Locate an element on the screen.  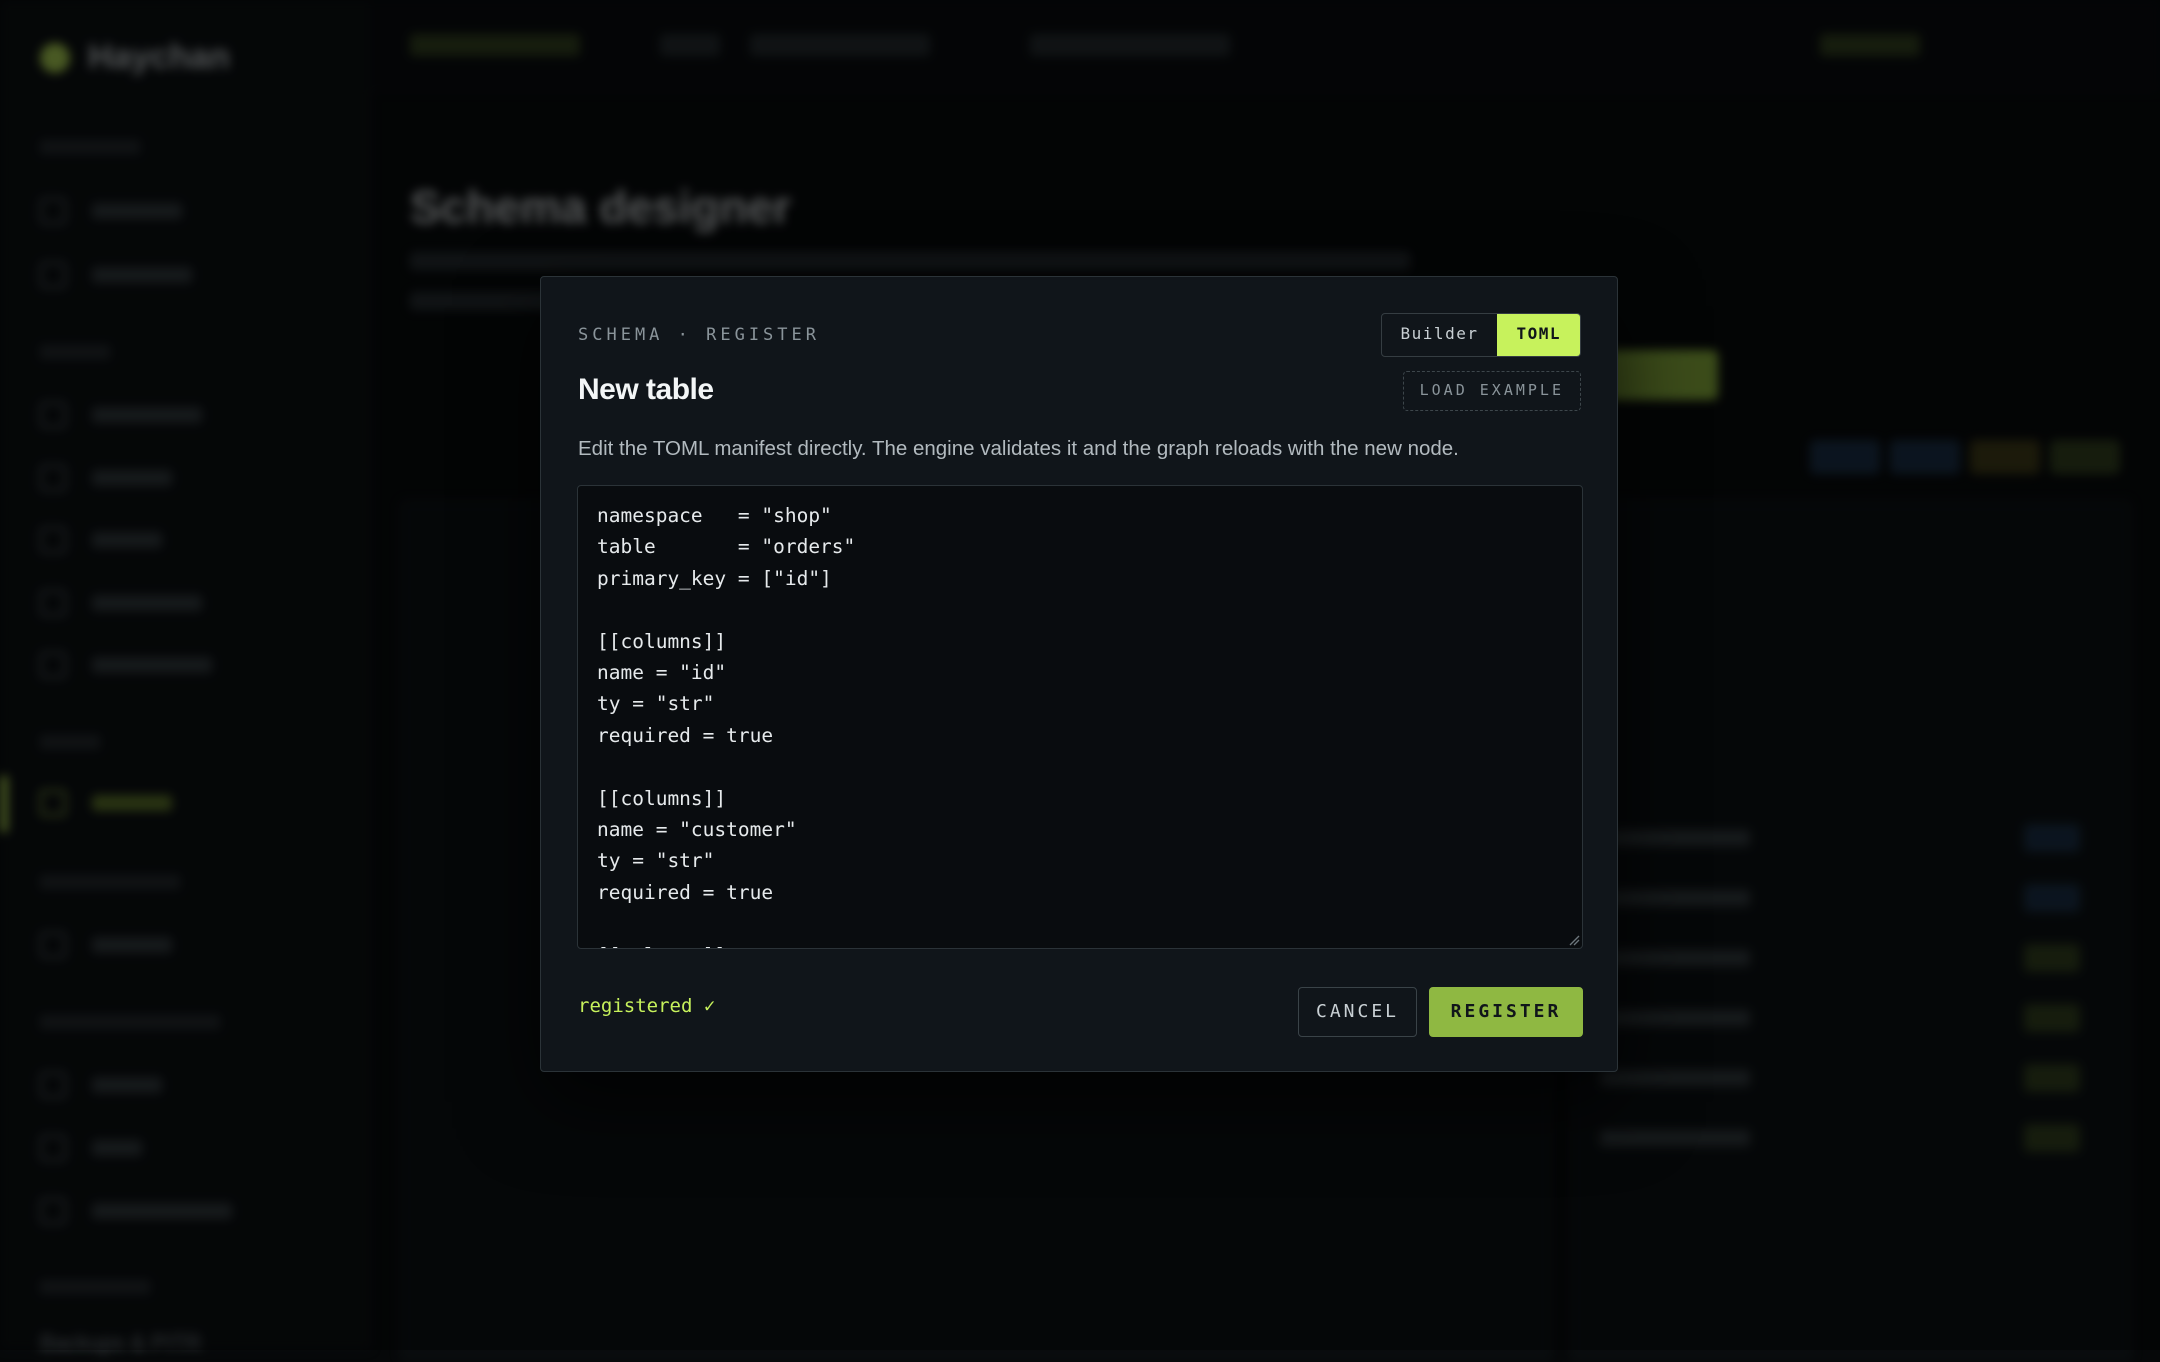
mode-toggle: Builder TOML is located at coordinates (1480, 335).